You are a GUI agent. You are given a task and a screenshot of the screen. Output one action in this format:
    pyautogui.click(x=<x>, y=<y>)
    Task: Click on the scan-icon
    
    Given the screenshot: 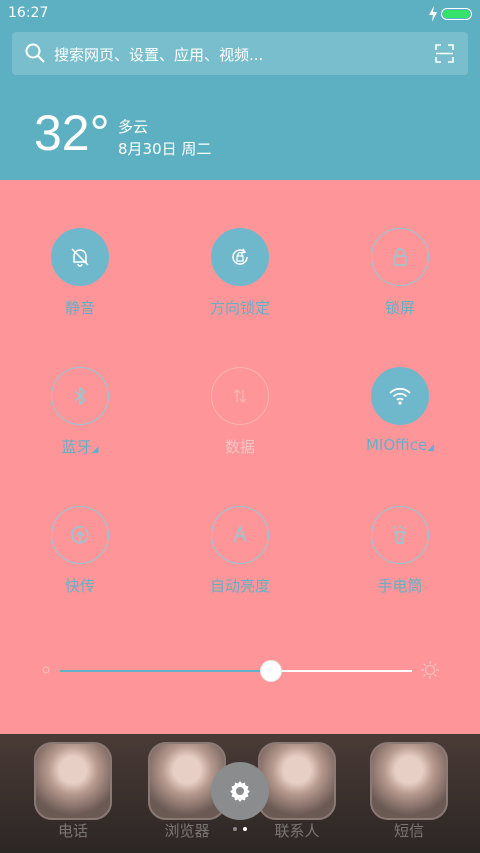 What is the action you would take?
    pyautogui.click(x=444, y=53)
    